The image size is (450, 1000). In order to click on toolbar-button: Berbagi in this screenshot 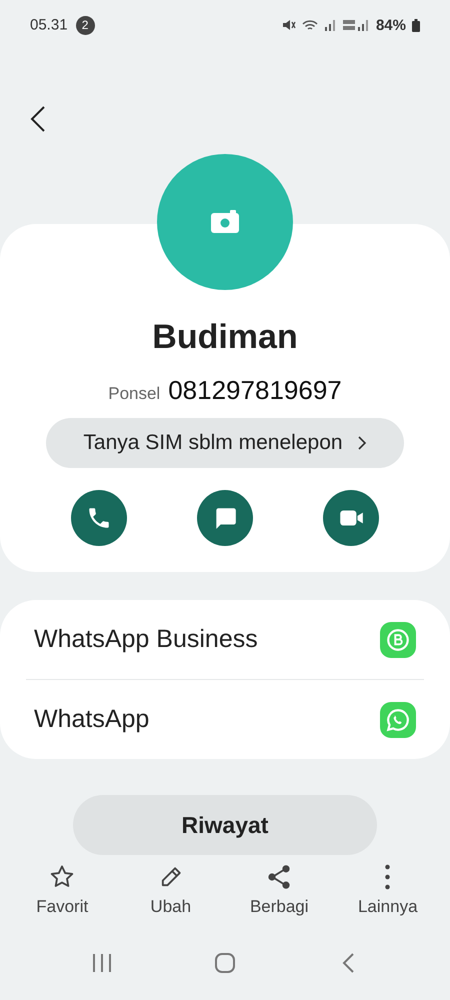, I will do `click(279, 890)`.